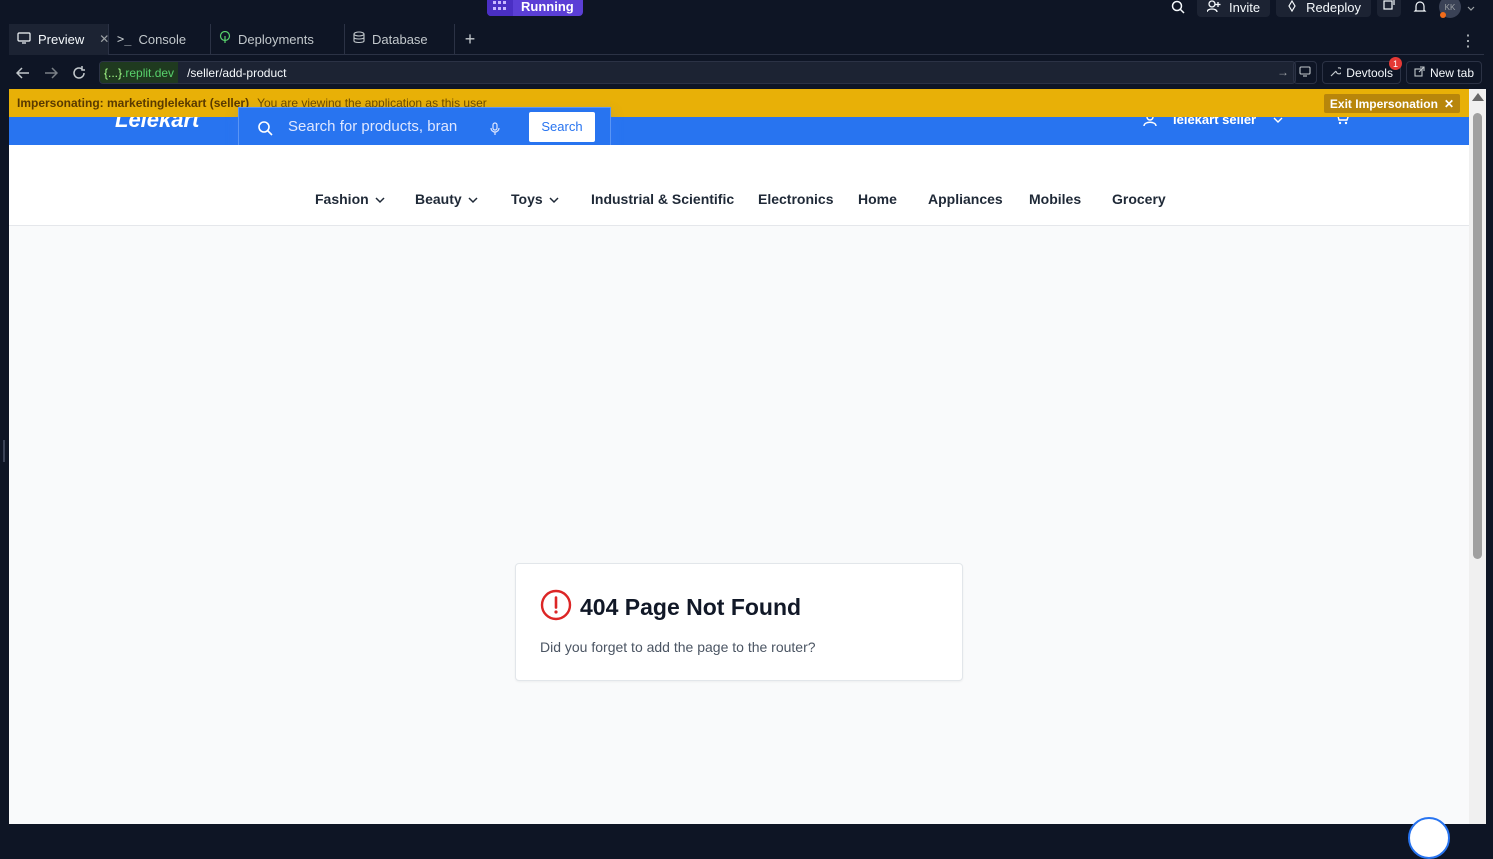  I want to click on user-icon, so click(1150, 124).